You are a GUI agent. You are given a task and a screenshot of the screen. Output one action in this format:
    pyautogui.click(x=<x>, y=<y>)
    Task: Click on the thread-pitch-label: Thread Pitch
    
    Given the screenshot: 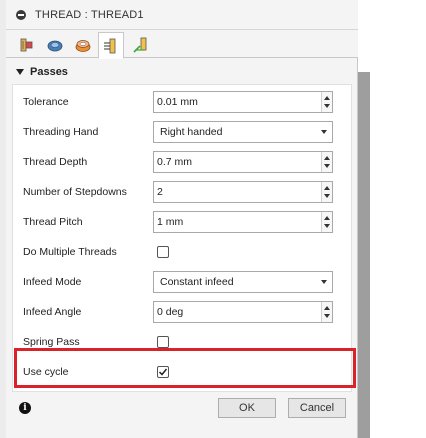 What is the action you would take?
    pyautogui.click(x=53, y=222)
    